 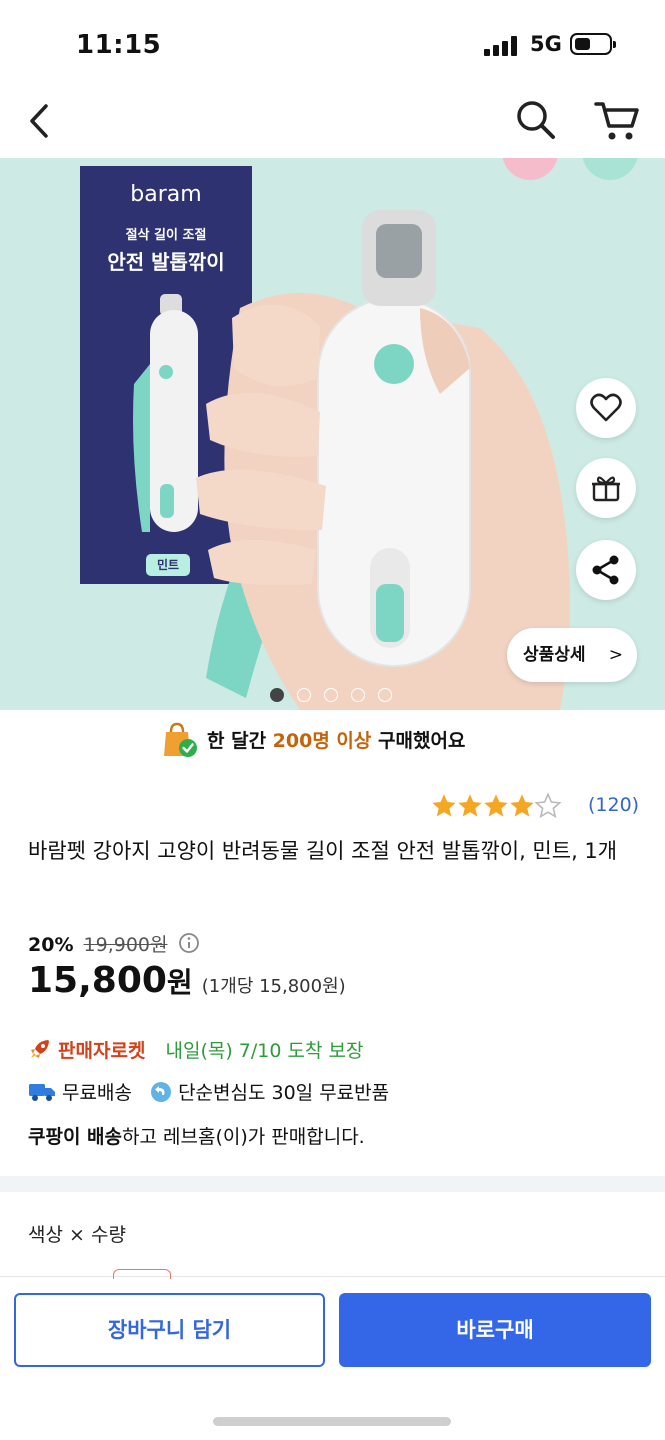 I want to click on search-button, so click(x=536, y=120).